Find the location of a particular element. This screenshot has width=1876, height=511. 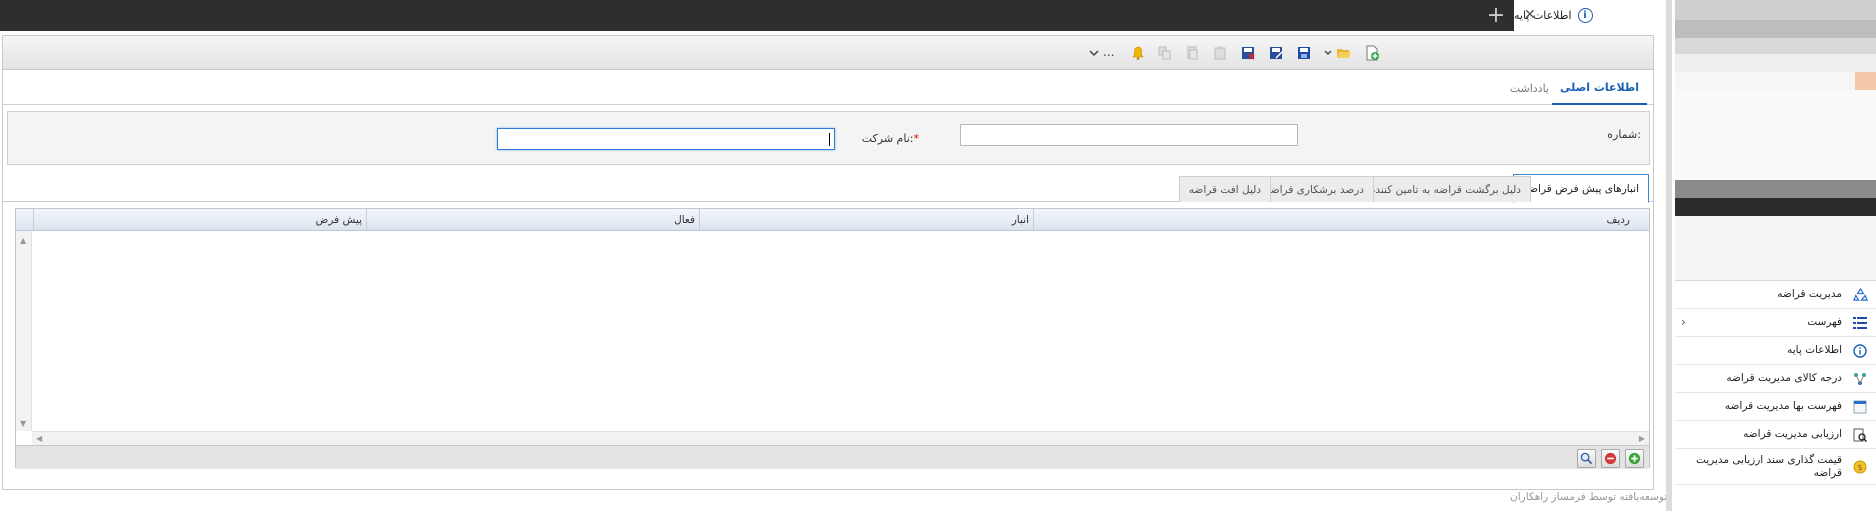

nav-item-evaluation: ارزیابی مدیریت قراضه is located at coordinates (1775, 435).